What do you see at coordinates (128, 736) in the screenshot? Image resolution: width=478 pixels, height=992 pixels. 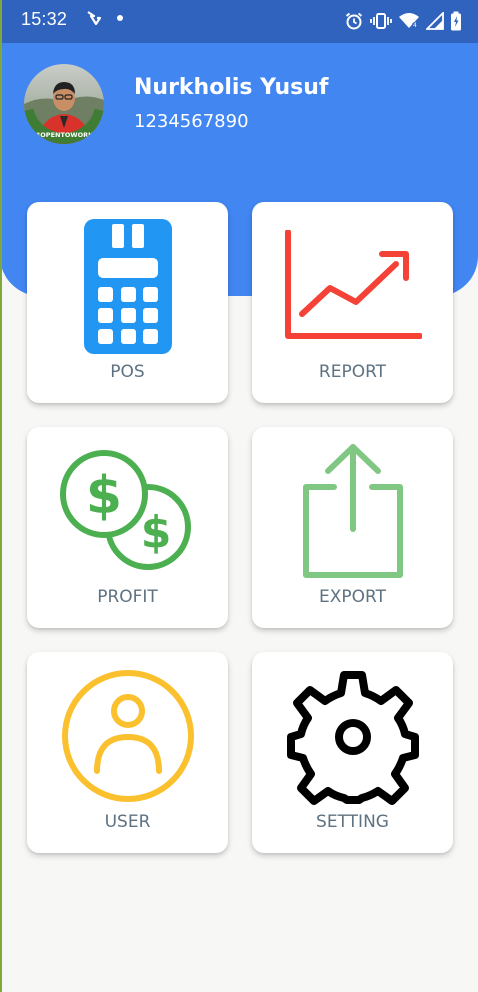 I see `user-icon` at bounding box center [128, 736].